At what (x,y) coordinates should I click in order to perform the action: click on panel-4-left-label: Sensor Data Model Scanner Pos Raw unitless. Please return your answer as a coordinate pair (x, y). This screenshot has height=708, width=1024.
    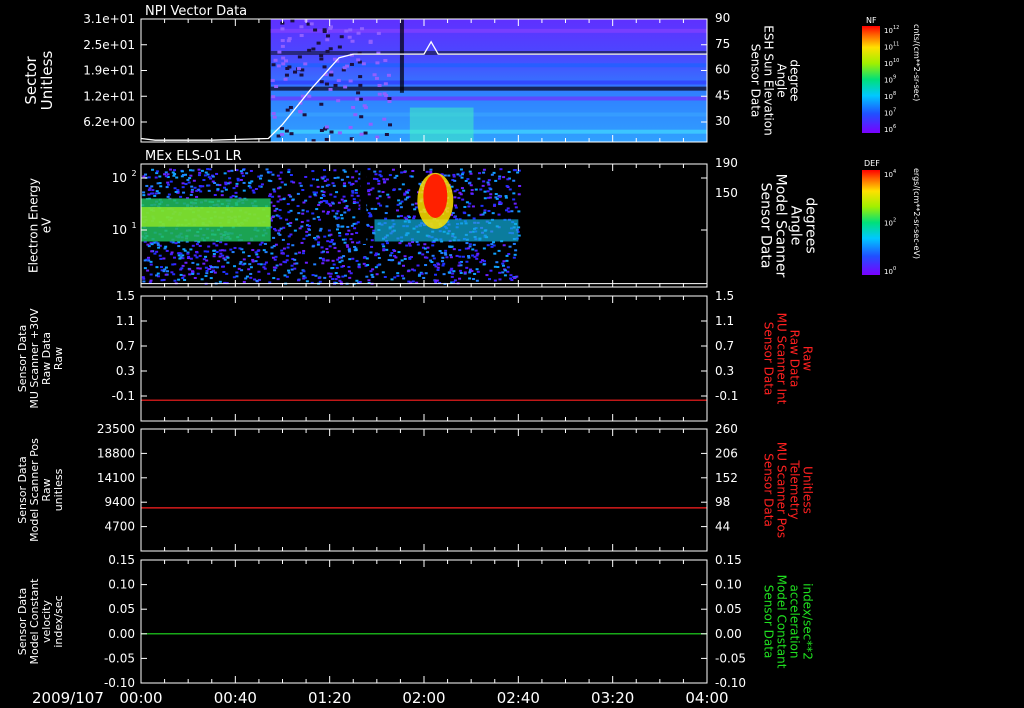
    Looking at the image, I should click on (40, 490).